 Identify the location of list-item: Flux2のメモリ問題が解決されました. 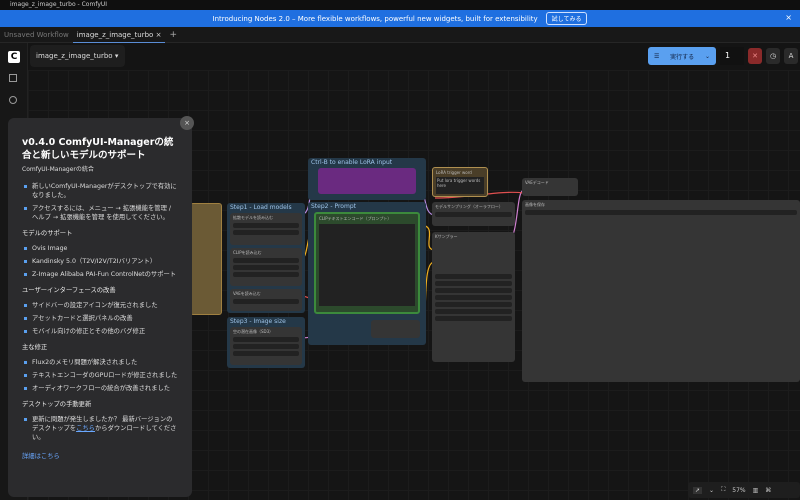
(100, 362).